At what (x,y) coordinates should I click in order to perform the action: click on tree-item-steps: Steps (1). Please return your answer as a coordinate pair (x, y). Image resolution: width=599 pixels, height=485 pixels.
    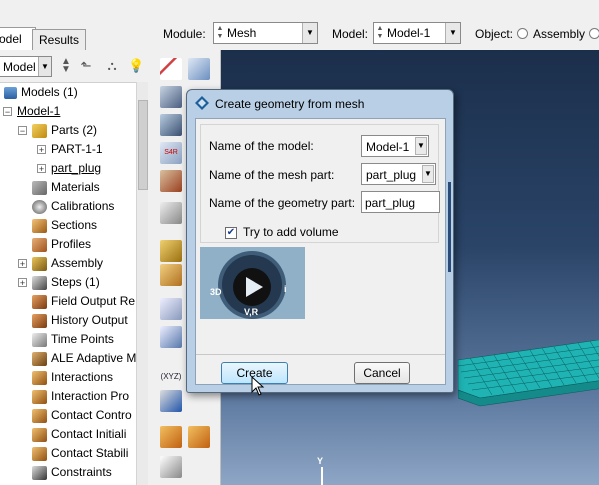
    Looking at the image, I should click on (66, 282).